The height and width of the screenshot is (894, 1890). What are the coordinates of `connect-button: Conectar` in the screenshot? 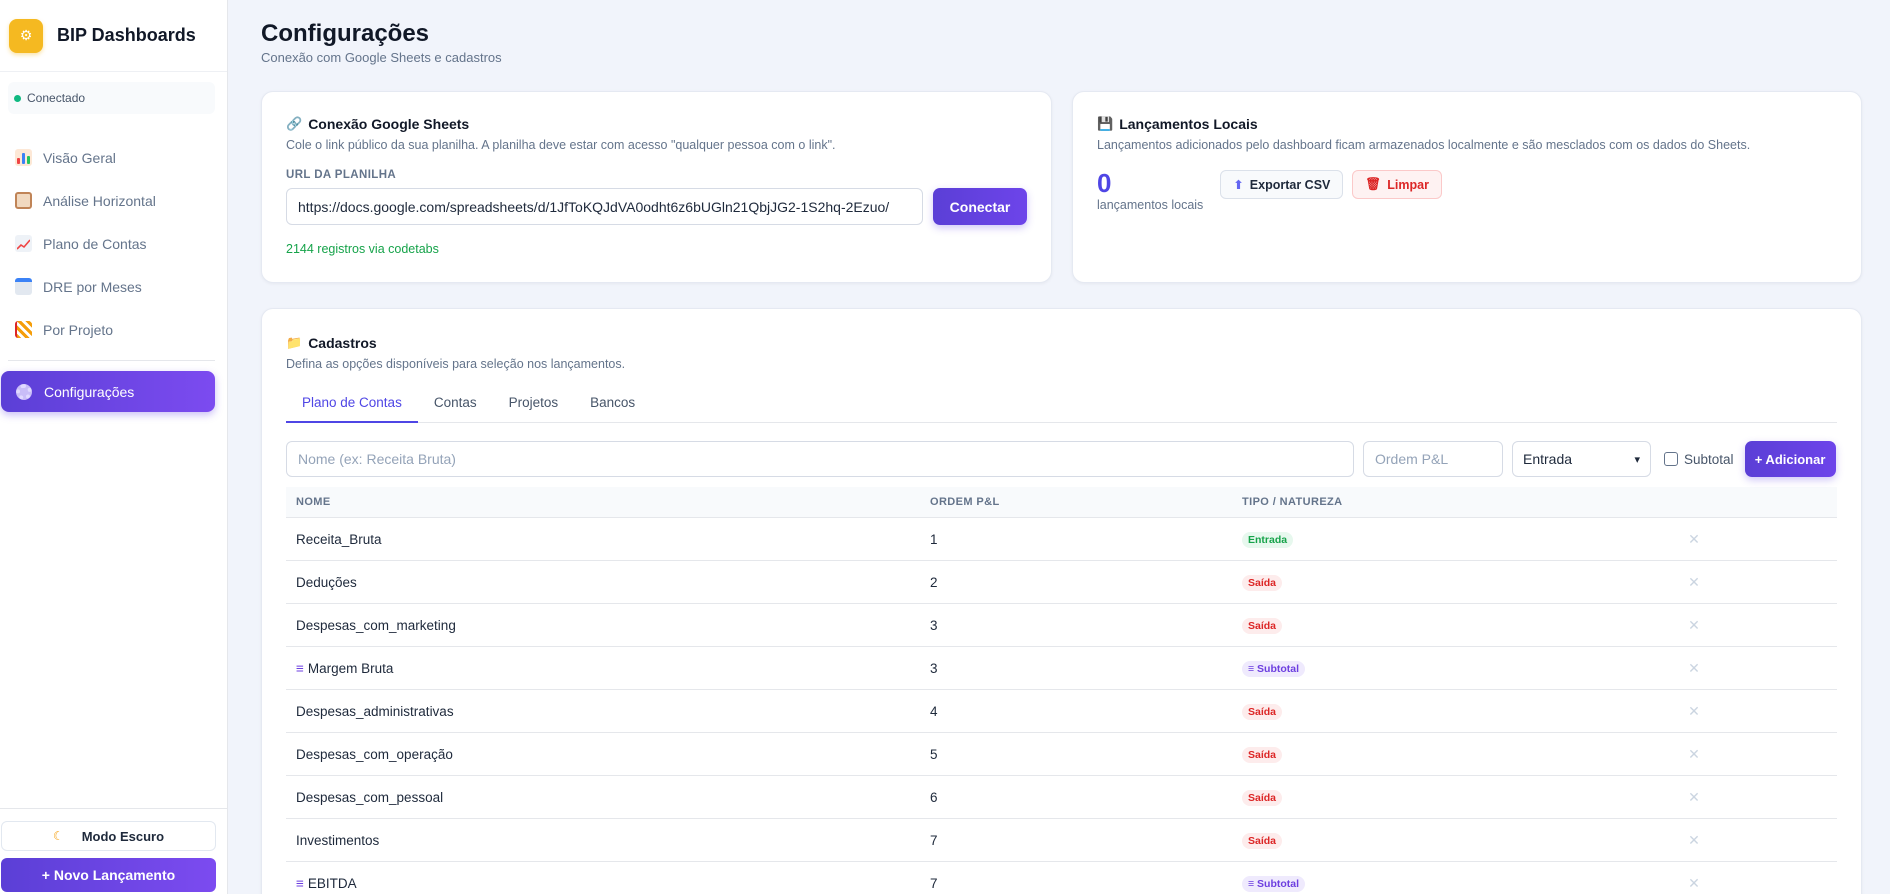 It's located at (980, 206).